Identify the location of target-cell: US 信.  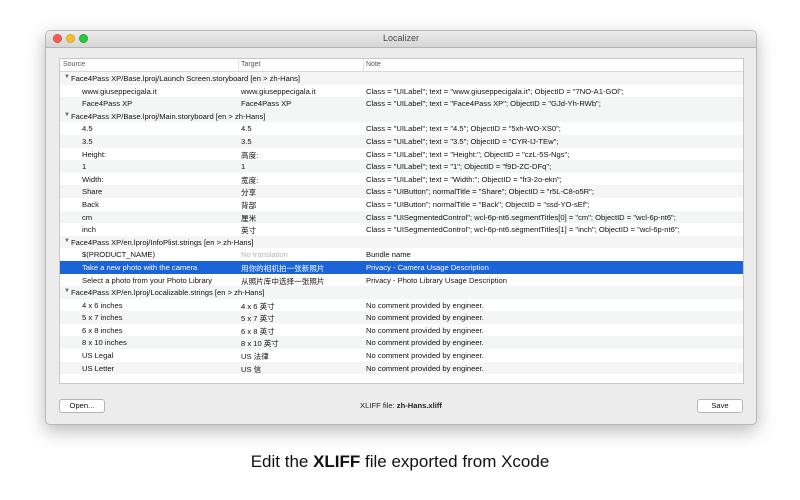
(301, 369).